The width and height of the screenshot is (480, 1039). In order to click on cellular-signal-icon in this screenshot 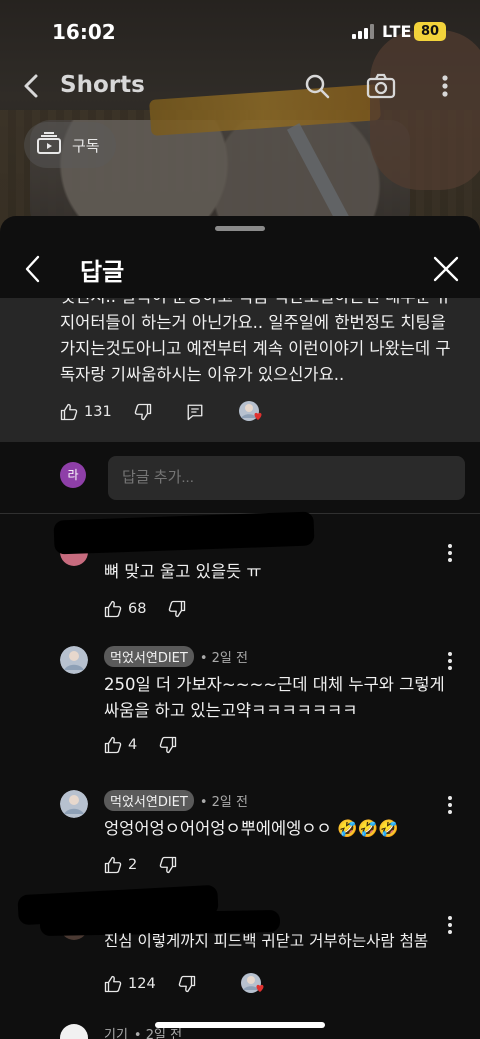, I will do `click(363, 31)`.